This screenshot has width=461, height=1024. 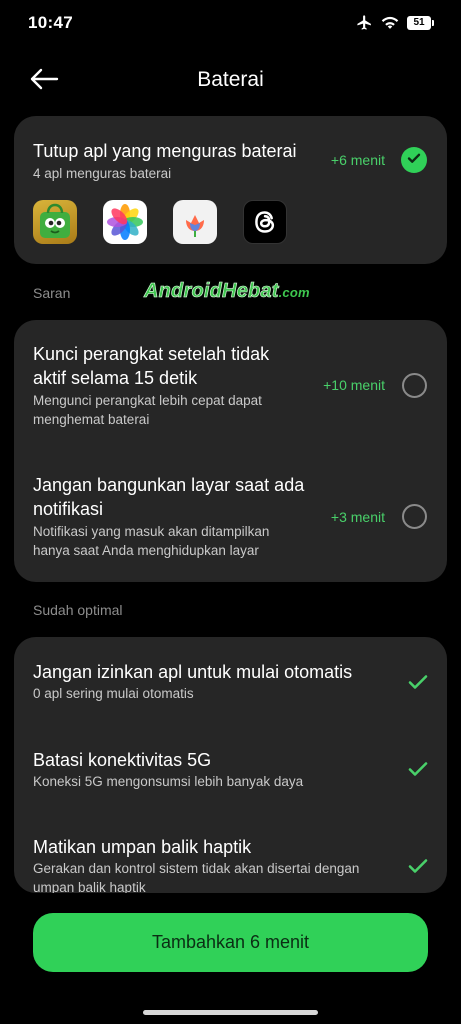 I want to click on draining-apps-list, so click(x=160, y=222).